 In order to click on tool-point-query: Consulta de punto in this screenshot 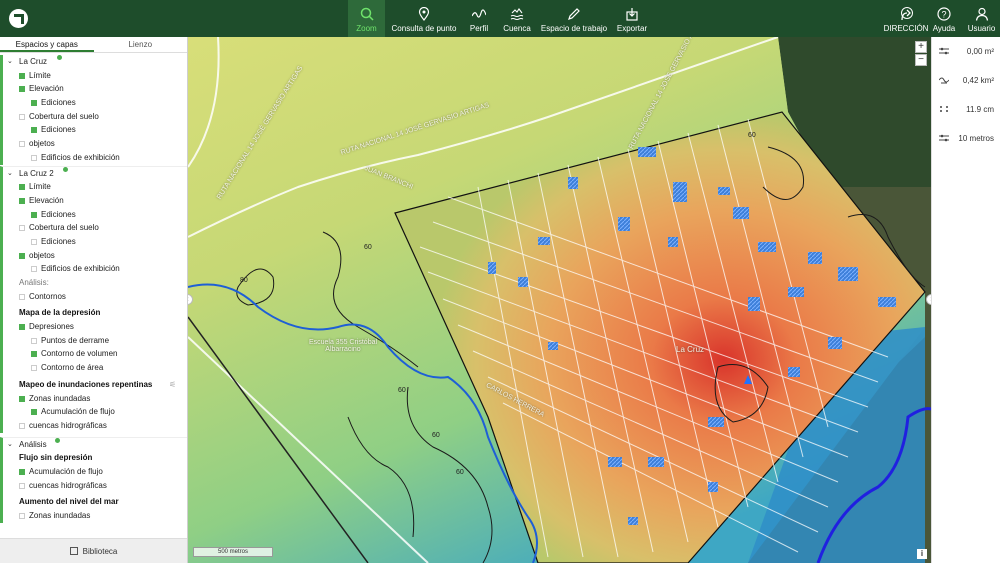, I will do `click(424, 18)`.